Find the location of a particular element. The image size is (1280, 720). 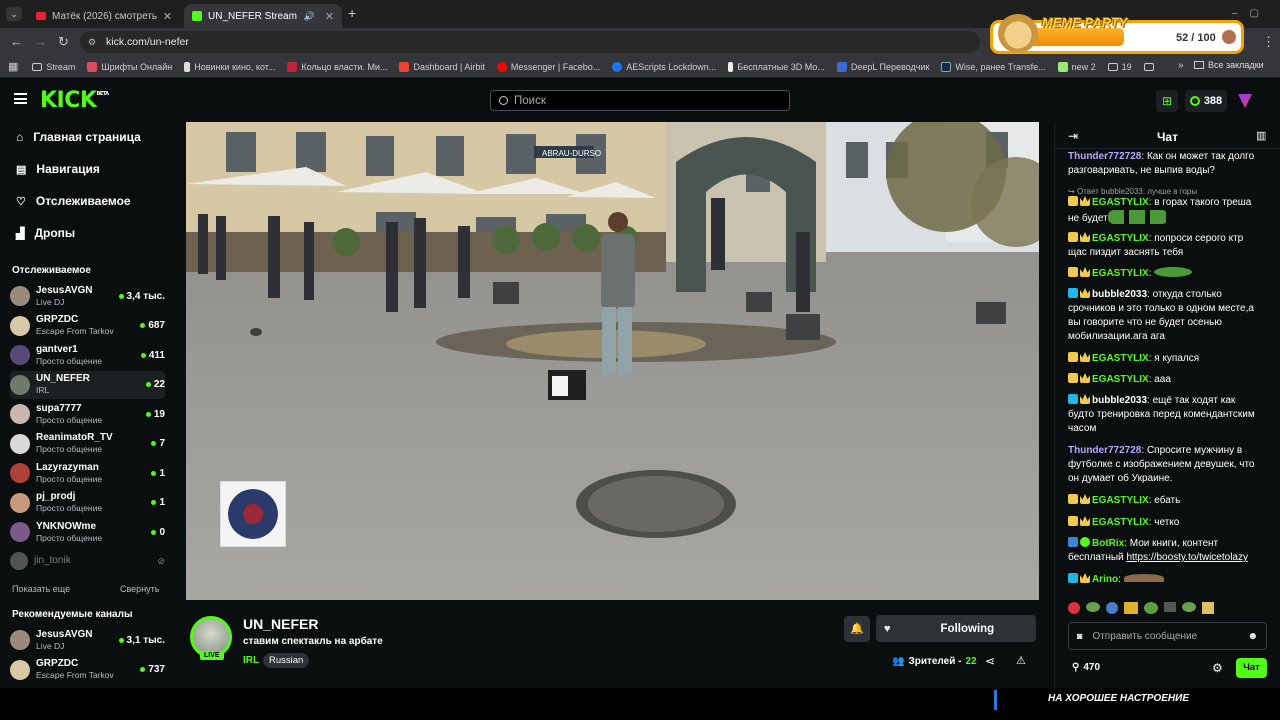

wise-icon is located at coordinates (1062, 66).